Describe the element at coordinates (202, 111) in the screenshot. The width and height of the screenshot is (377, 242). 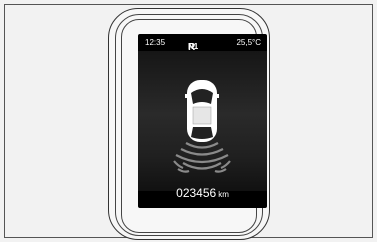
I see `car-icon` at that location.